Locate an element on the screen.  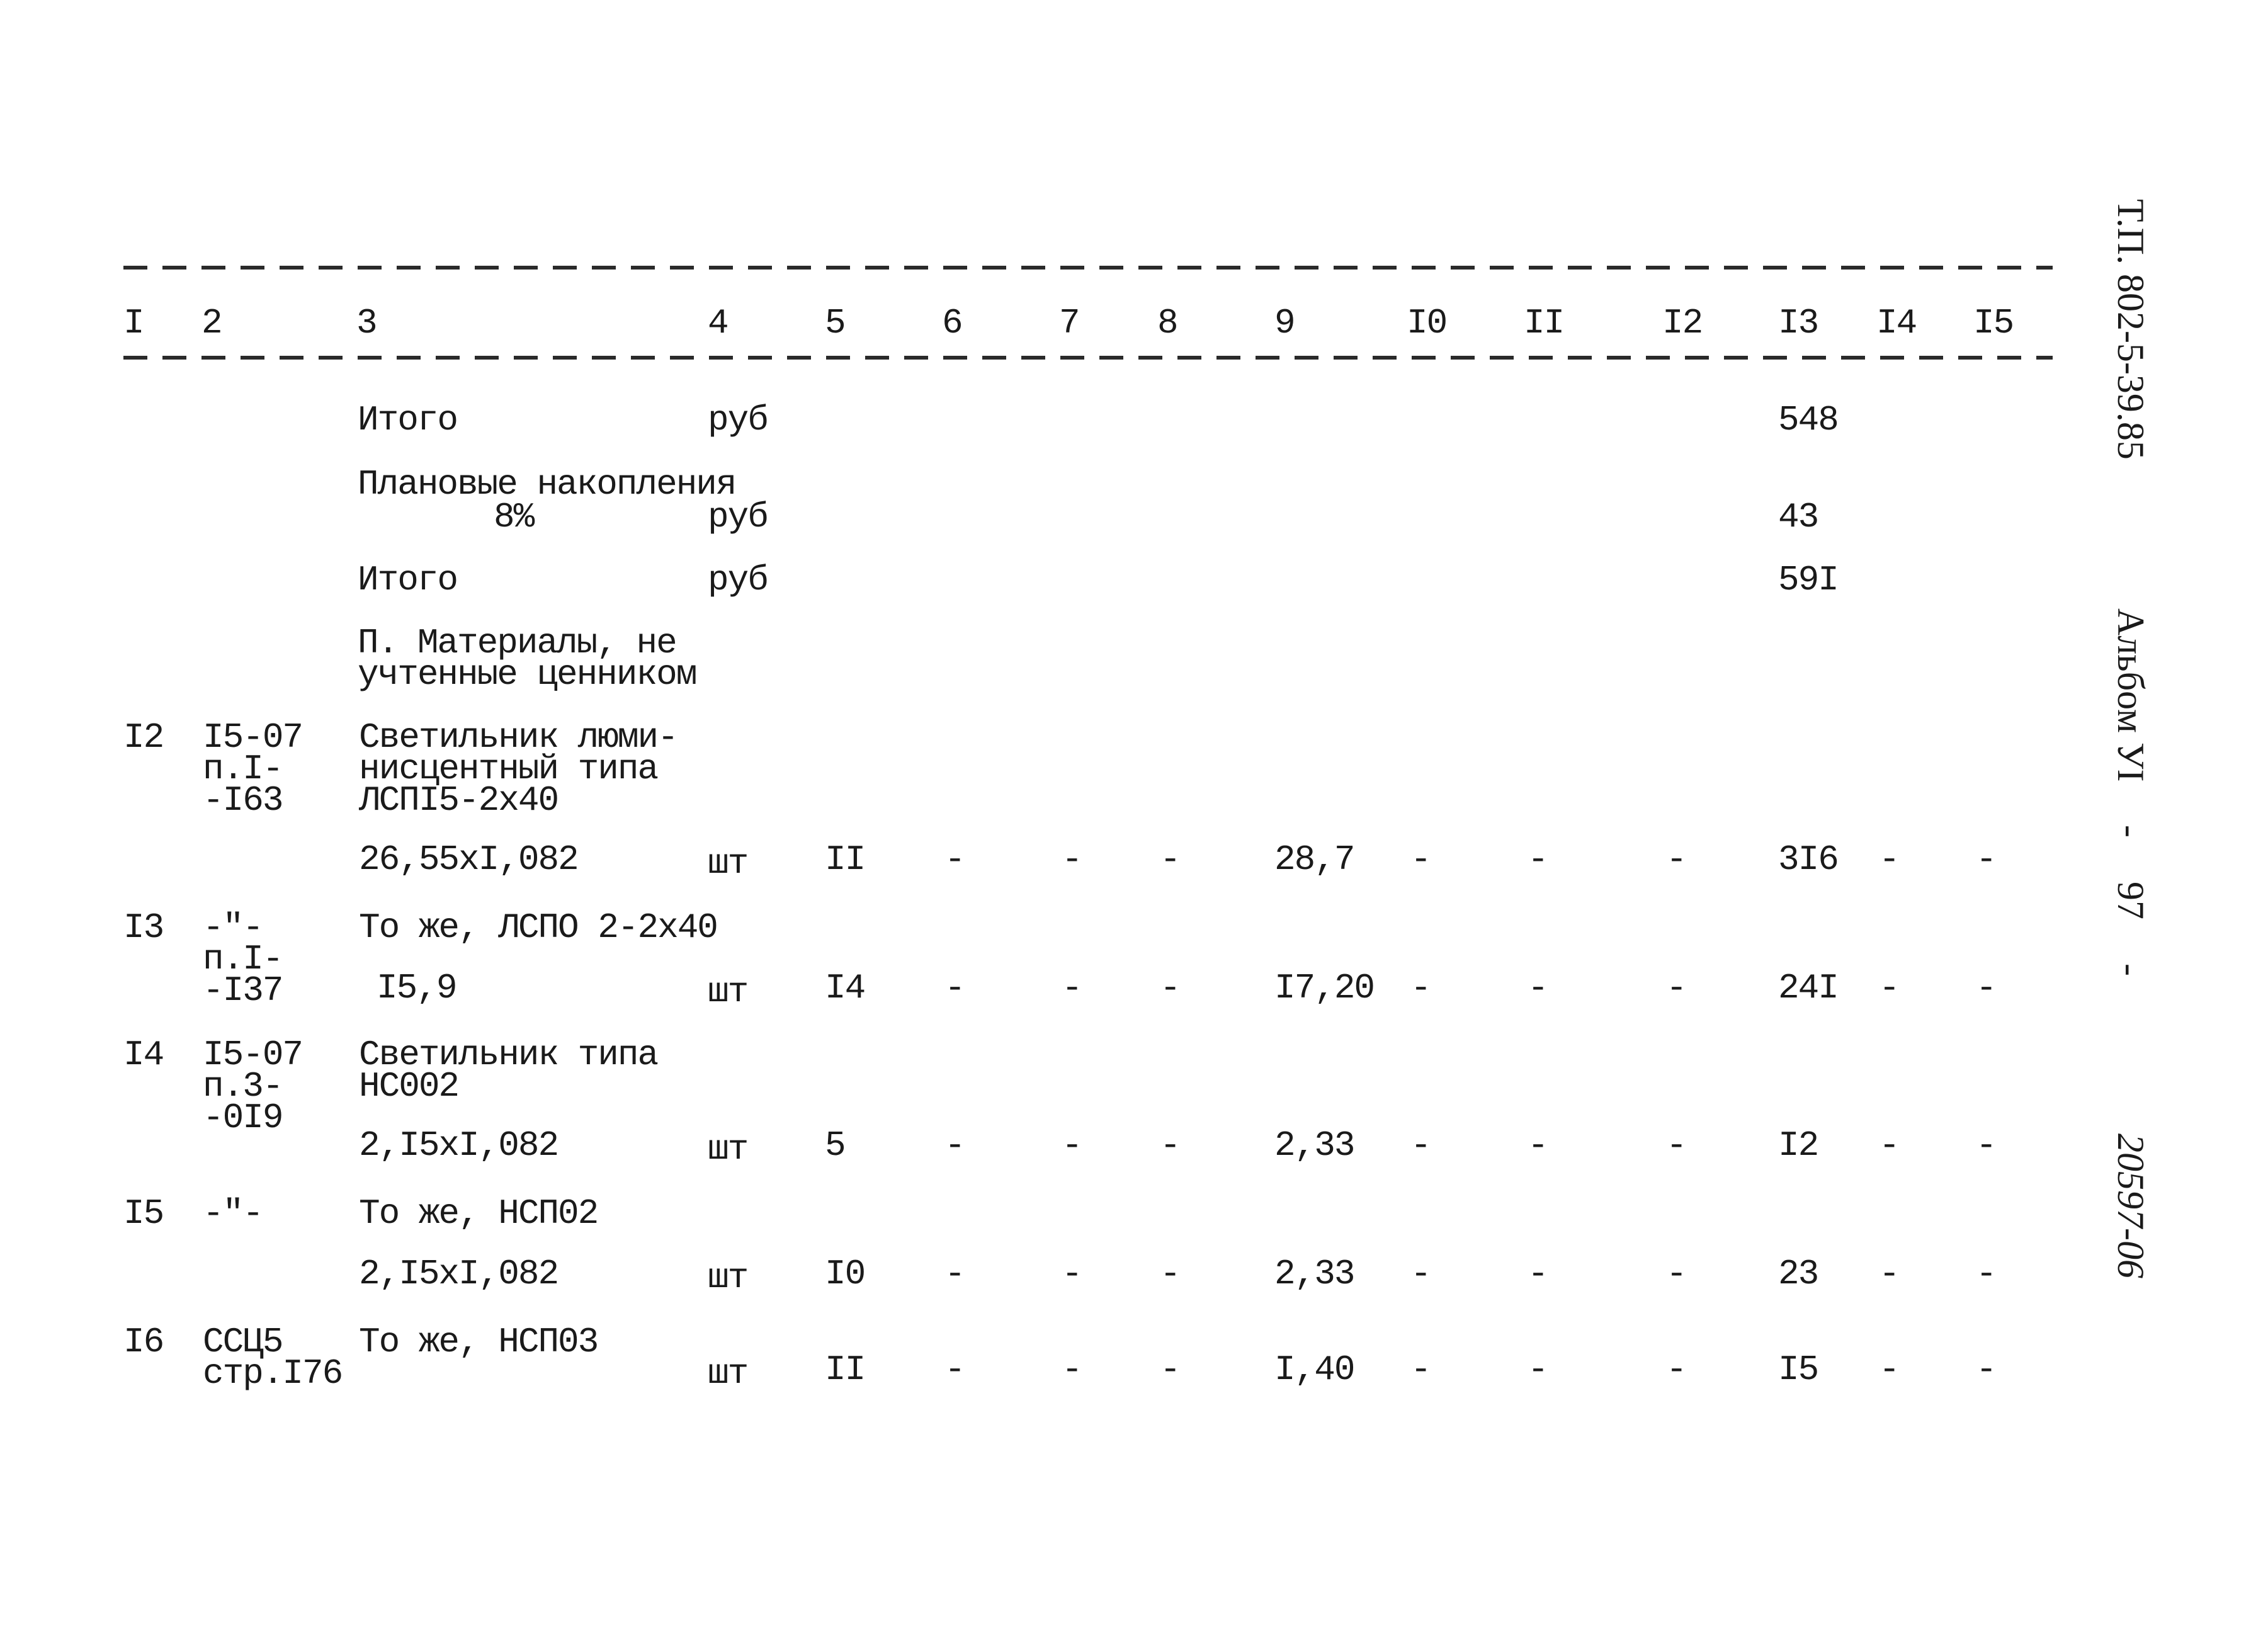
col-header: I2 is located at coordinates (1683, 323).